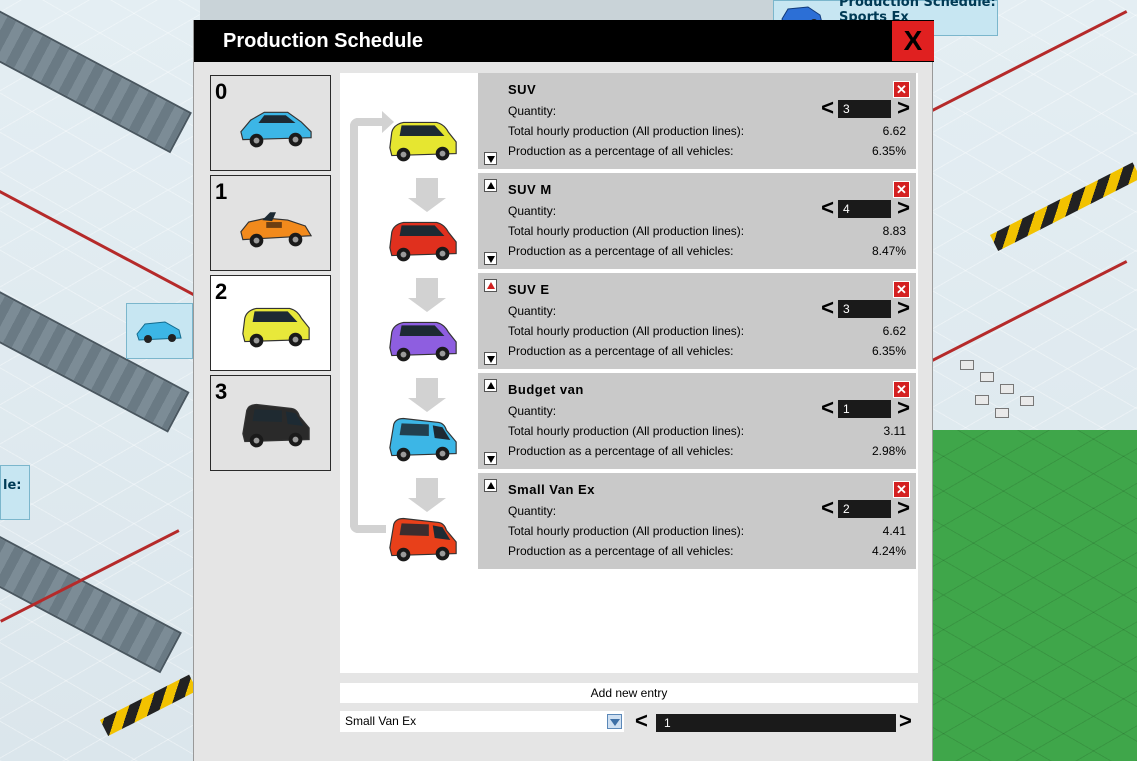  Describe the element at coordinates (482, 721) in the screenshot. I see `model-dropdown: Small Van Ex` at that location.